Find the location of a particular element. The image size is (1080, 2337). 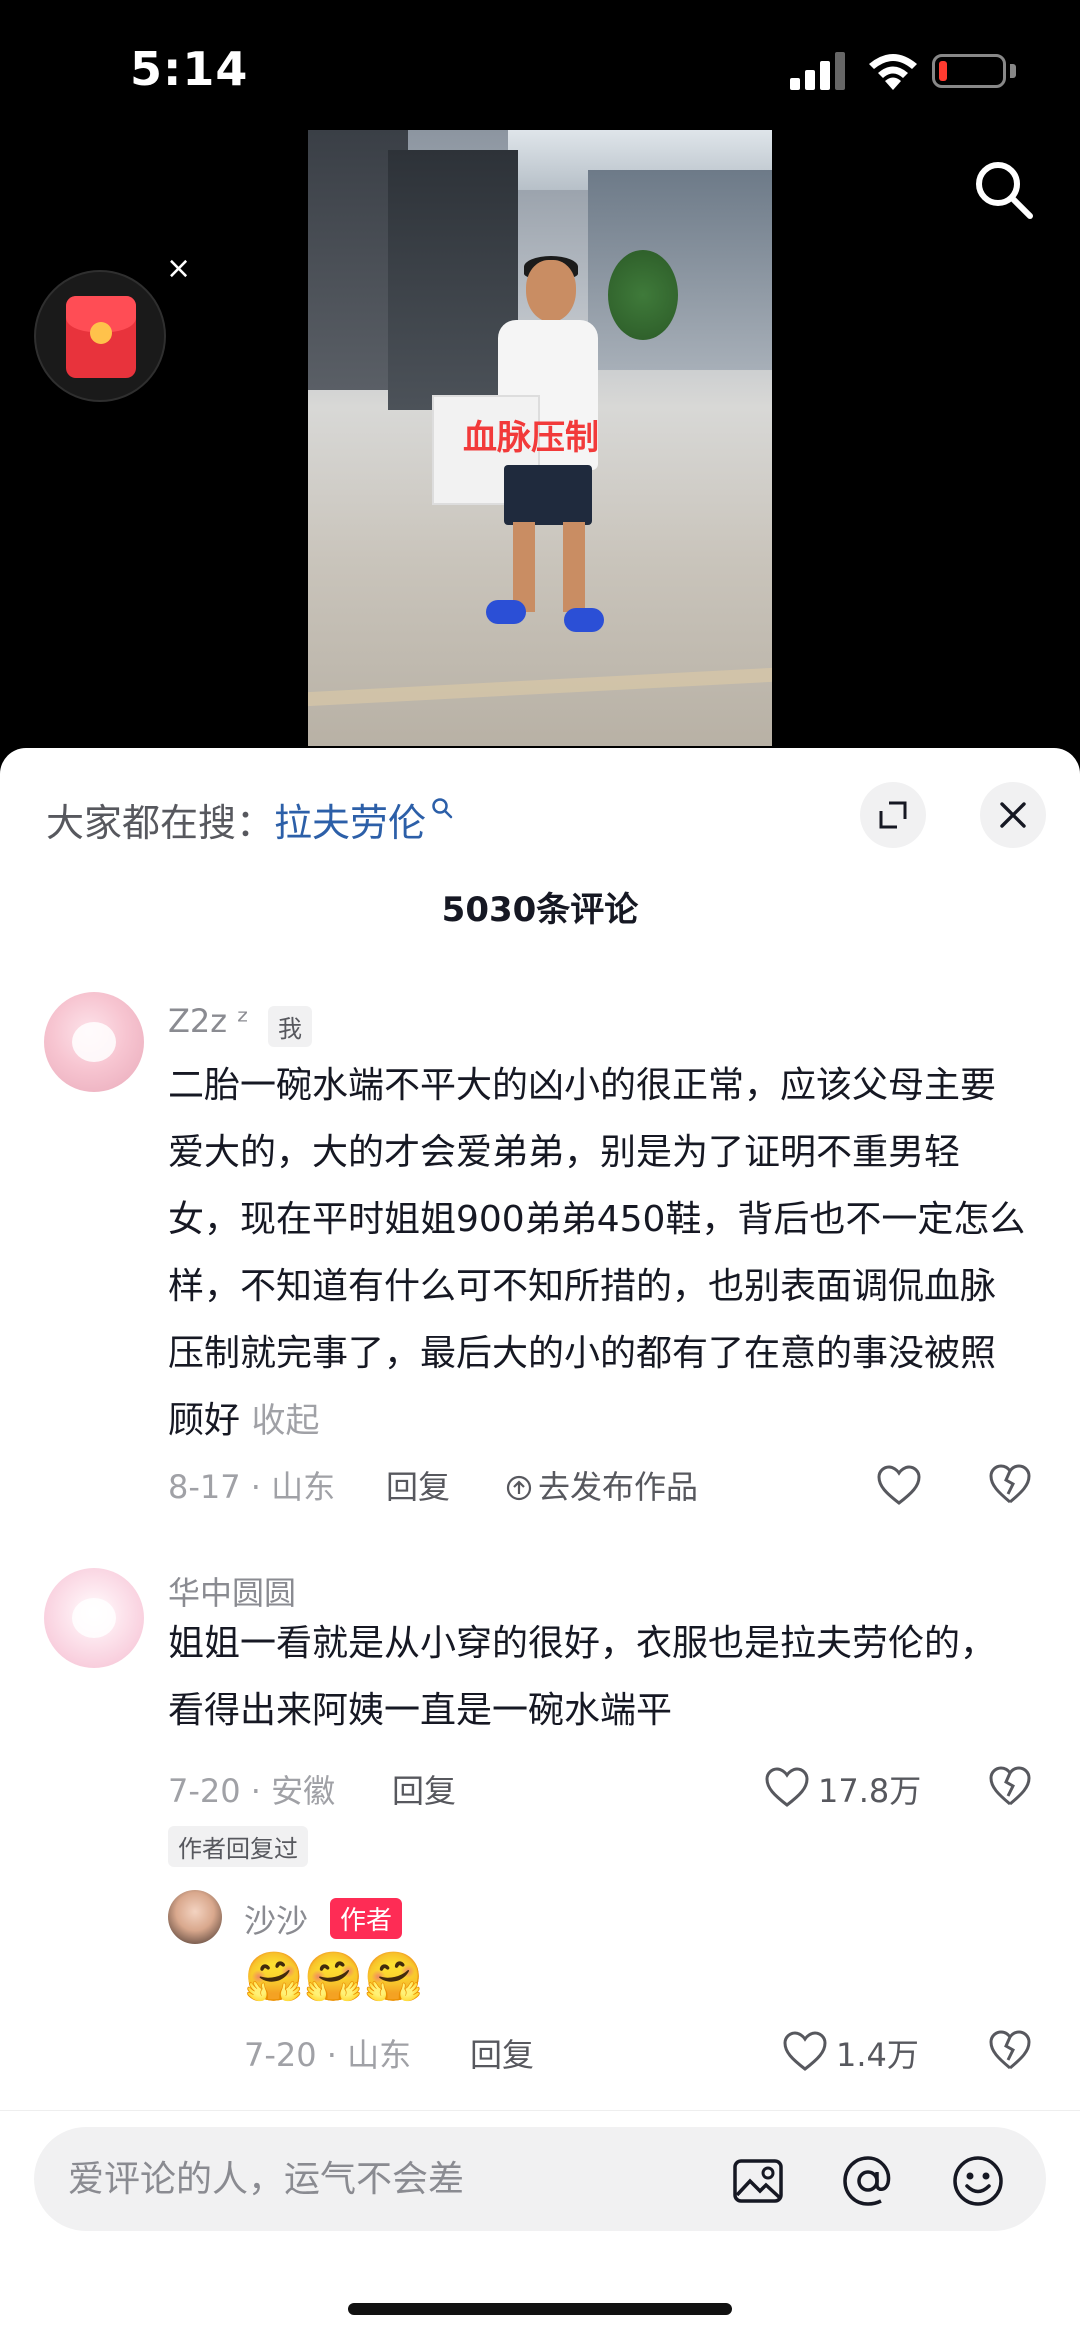

comment-text: 🤗🤗🤗 is located at coordinates (333, 1976).